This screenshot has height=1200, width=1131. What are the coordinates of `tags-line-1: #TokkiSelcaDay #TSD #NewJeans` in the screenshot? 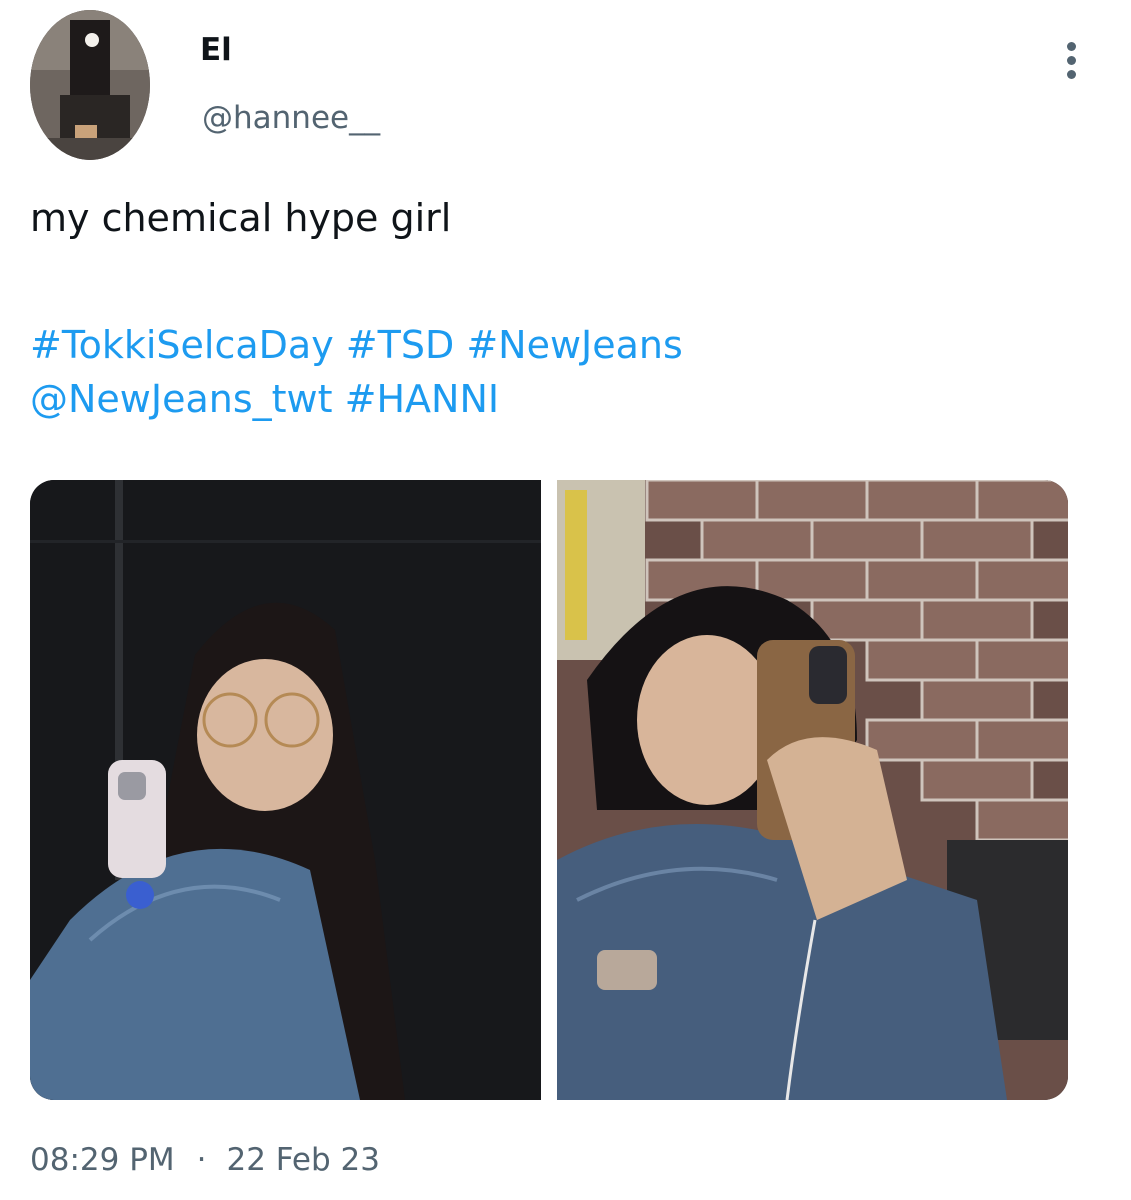 It's located at (560, 345).